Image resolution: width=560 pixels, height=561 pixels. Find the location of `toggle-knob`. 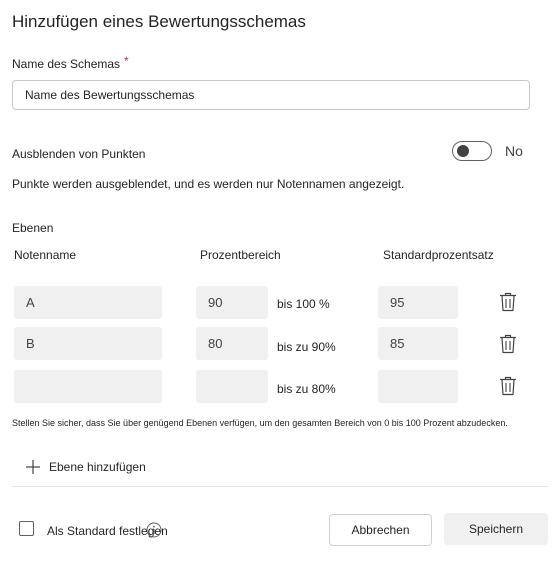

toggle-knob is located at coordinates (463, 151).